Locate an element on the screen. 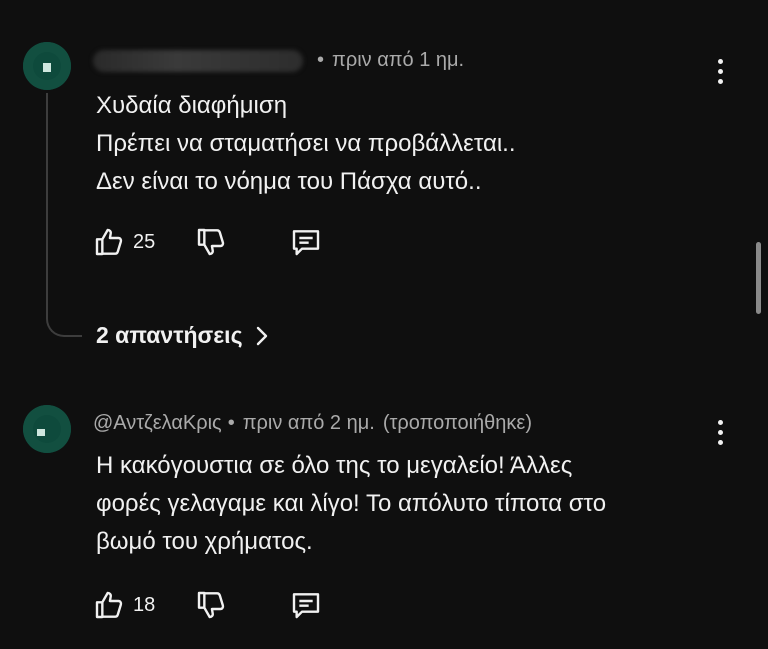 The image size is (768, 649). comment-time: πριν από 2 ημ. is located at coordinates (309, 423).